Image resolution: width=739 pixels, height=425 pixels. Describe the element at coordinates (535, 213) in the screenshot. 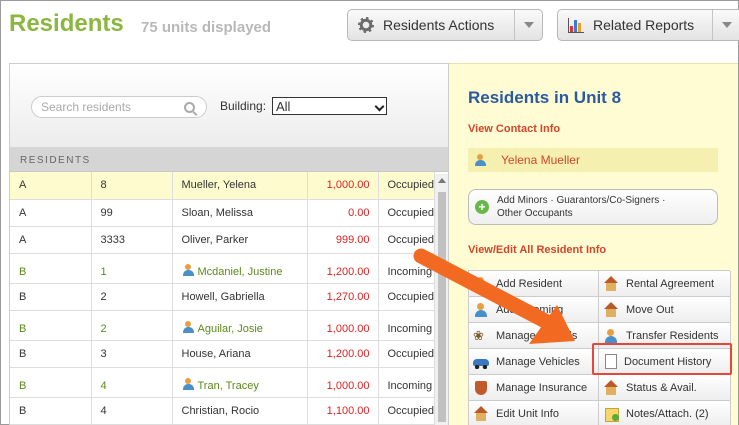

I see `add-minors-line-2: Other Occupants` at that location.